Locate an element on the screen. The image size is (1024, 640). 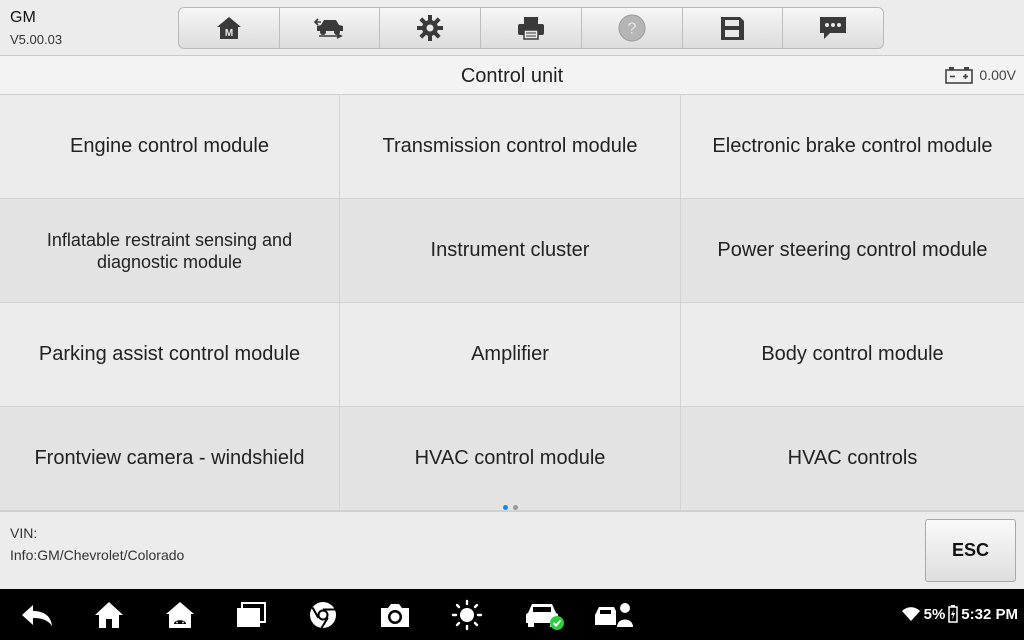
vehicle-connected-icon is located at coordinates (545, 617).